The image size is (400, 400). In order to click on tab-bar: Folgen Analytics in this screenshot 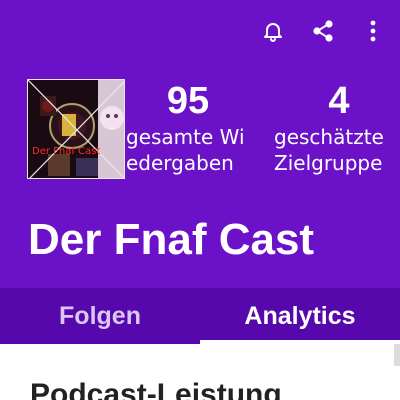, I will do `click(200, 316)`.